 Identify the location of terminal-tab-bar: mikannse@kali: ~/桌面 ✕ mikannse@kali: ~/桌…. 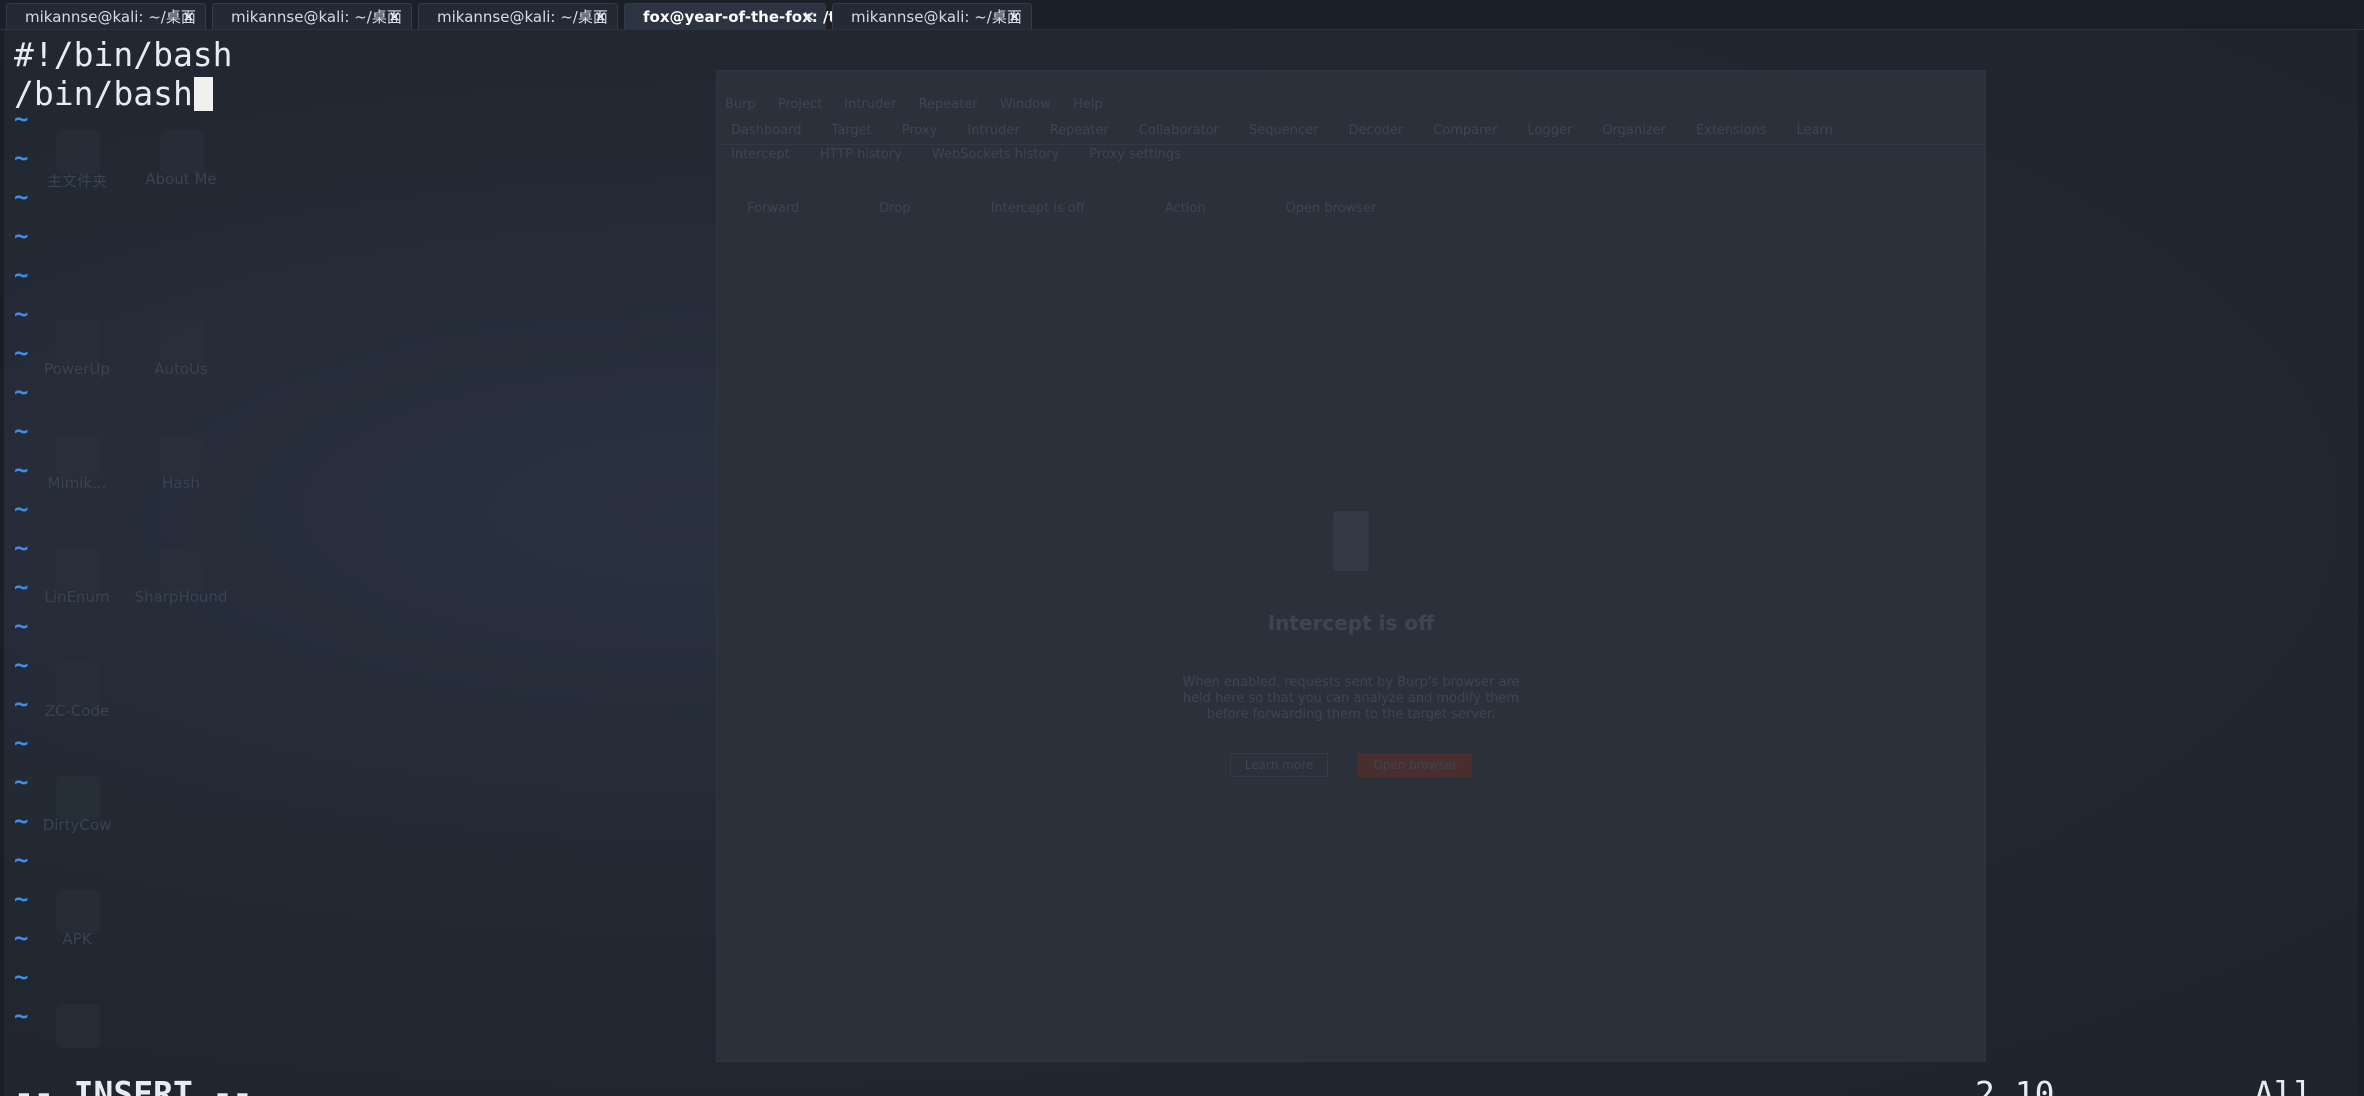
(1182, 15).